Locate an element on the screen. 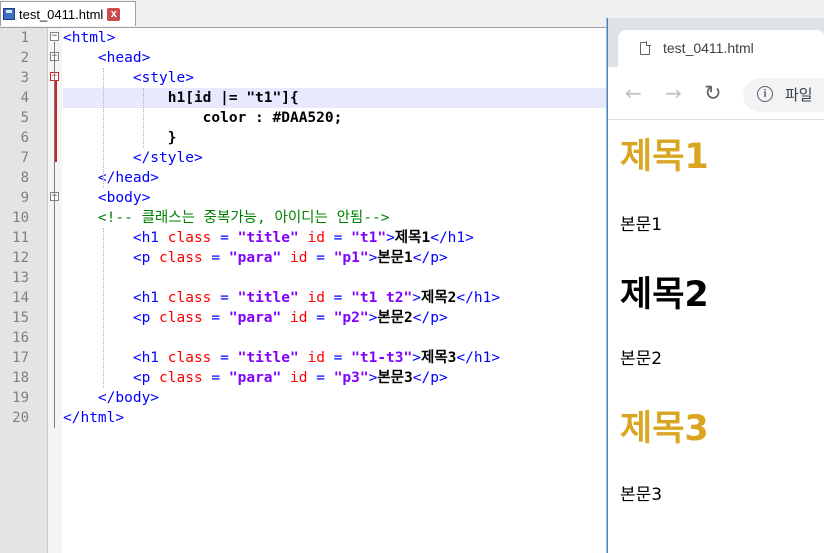 The image size is (824, 553). line-number: 17 is located at coordinates (20, 358).